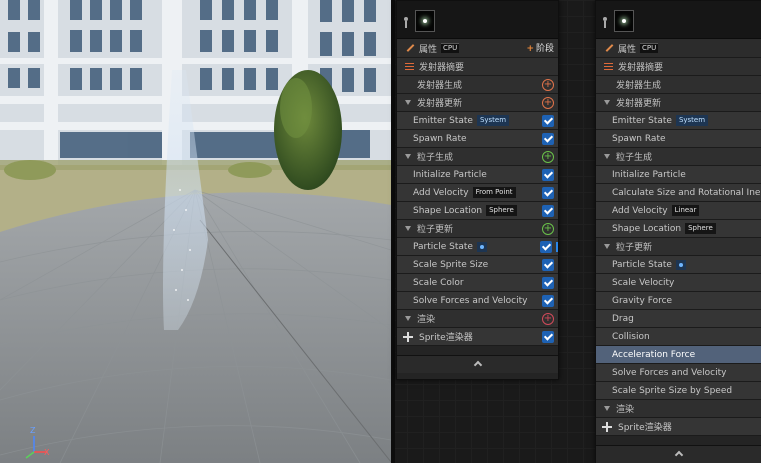  Describe the element at coordinates (393, 231) in the screenshot. I see `panel-divider` at that location.